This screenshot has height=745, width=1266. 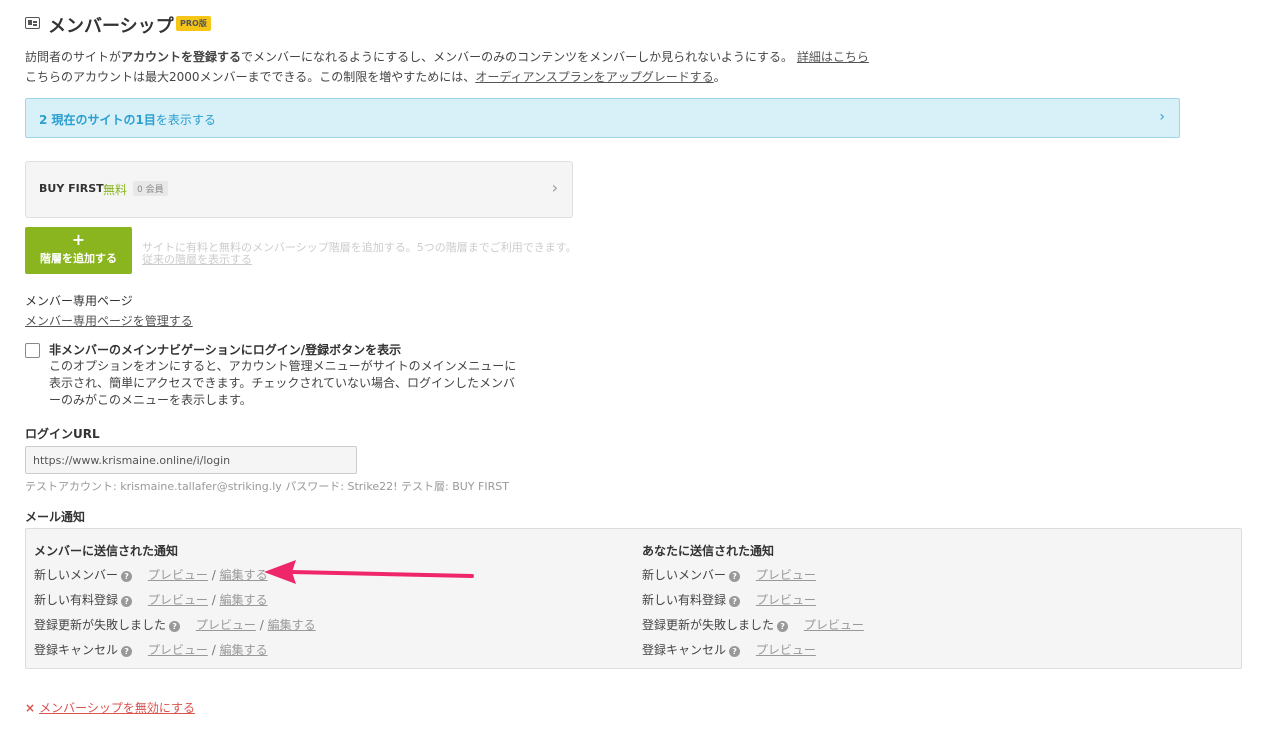 I want to click on email-notifications-heading: メール通知, so click(x=55, y=517).